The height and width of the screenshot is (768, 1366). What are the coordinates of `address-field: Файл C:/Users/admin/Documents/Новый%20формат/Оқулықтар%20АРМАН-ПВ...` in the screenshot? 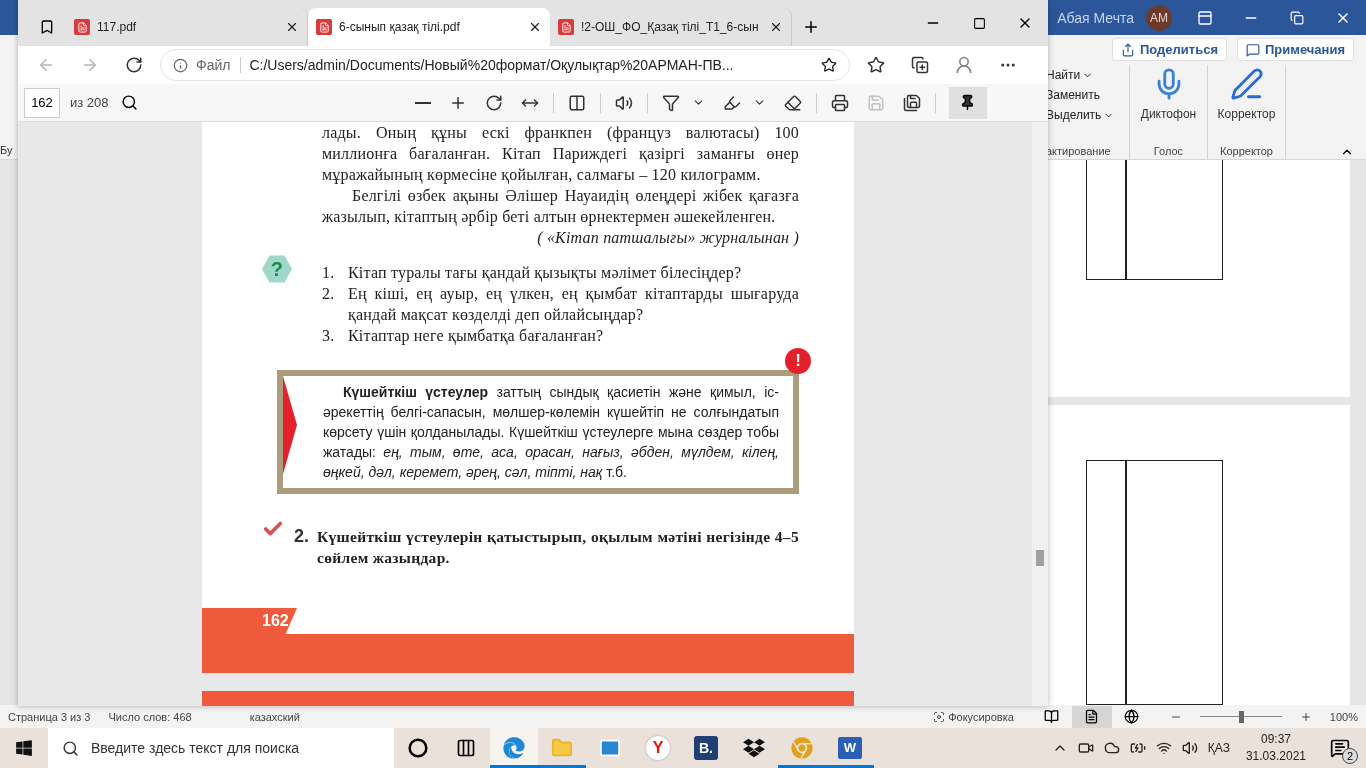 It's located at (505, 65).